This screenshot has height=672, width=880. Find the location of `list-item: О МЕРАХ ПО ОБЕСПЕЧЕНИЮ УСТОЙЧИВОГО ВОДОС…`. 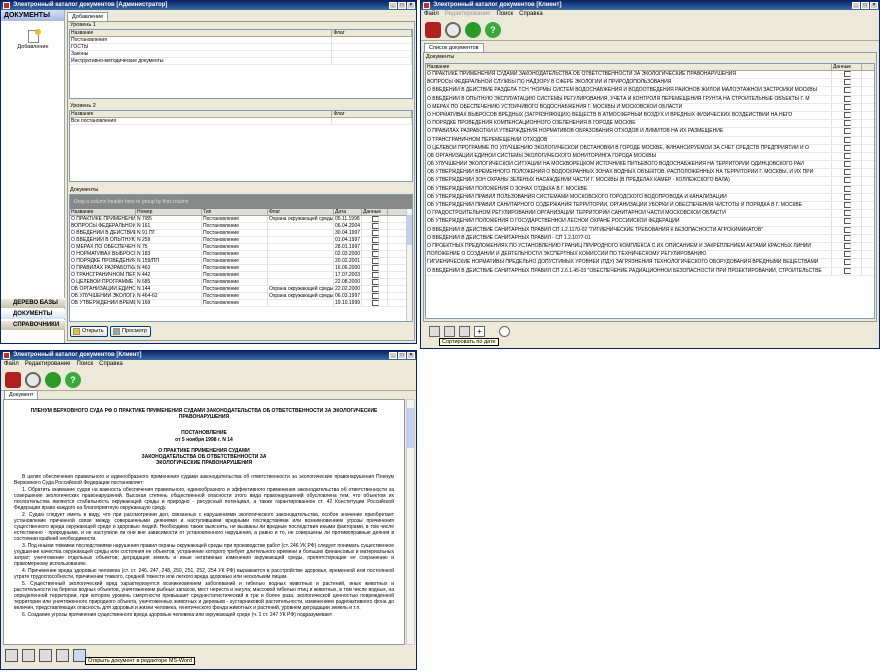

list-item: О МЕРАХ ПО ОБЕСПЕЧЕНИЮ УСТОЙЧИВОГО ВОДОС… is located at coordinates (650, 107).